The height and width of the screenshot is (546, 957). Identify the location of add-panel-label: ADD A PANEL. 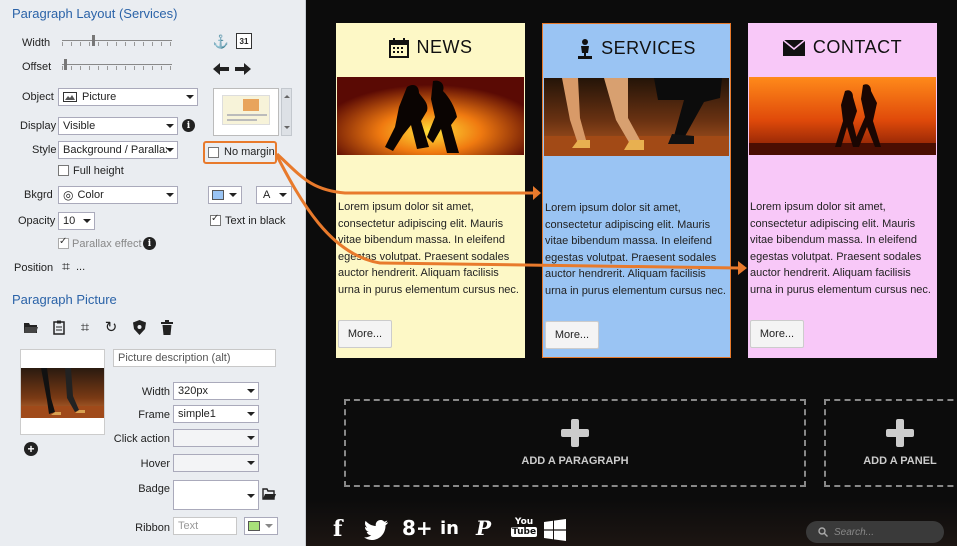
(900, 461).